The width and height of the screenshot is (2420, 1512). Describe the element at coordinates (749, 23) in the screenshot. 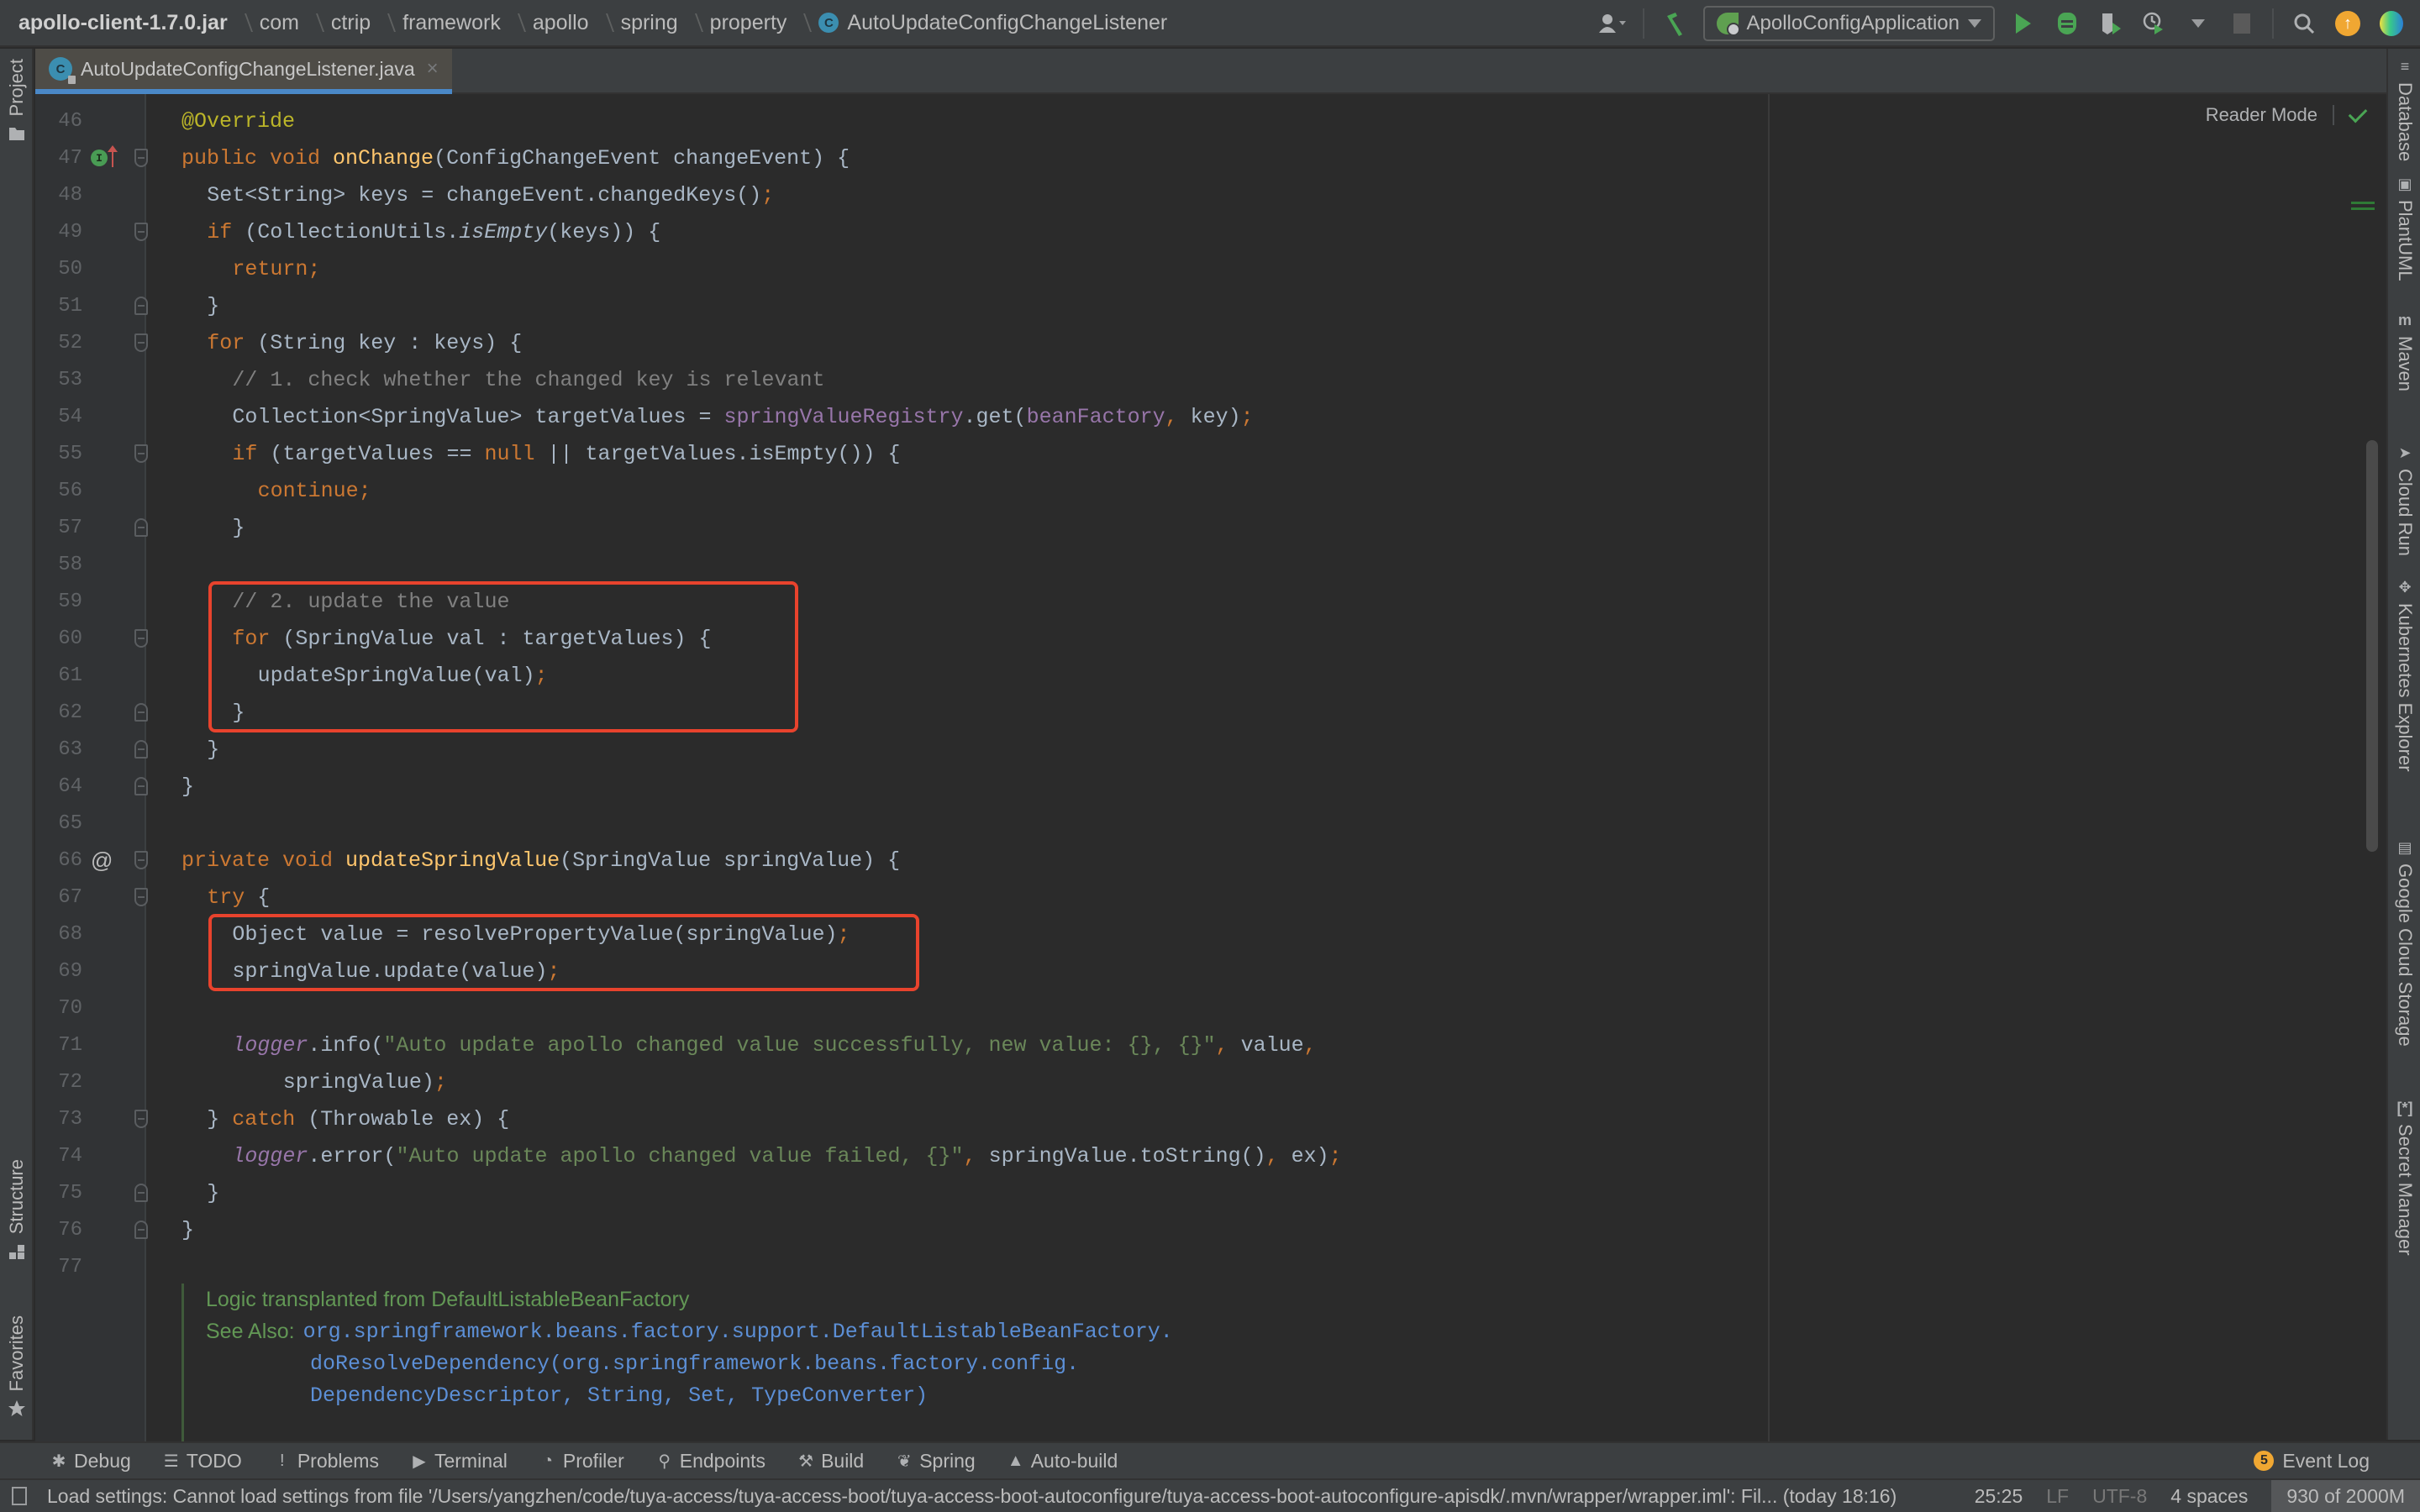

I see `breadcrumb-item: property` at that location.